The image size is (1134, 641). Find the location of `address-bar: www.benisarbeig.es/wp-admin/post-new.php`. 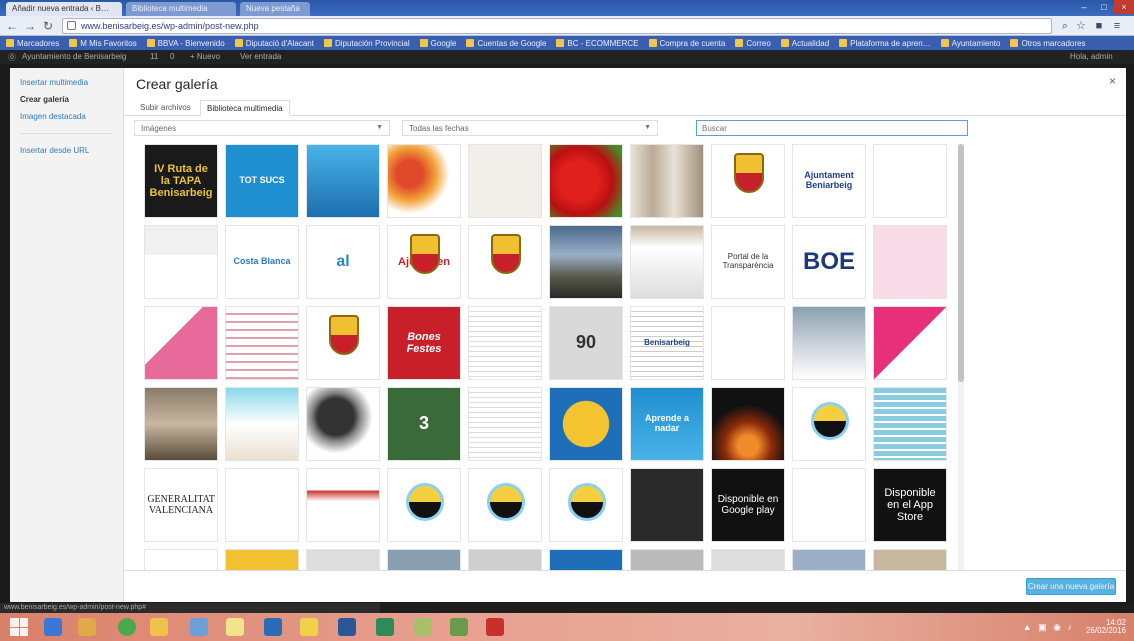

address-bar: www.benisarbeig.es/wp-admin/post-new.php is located at coordinates (557, 26).